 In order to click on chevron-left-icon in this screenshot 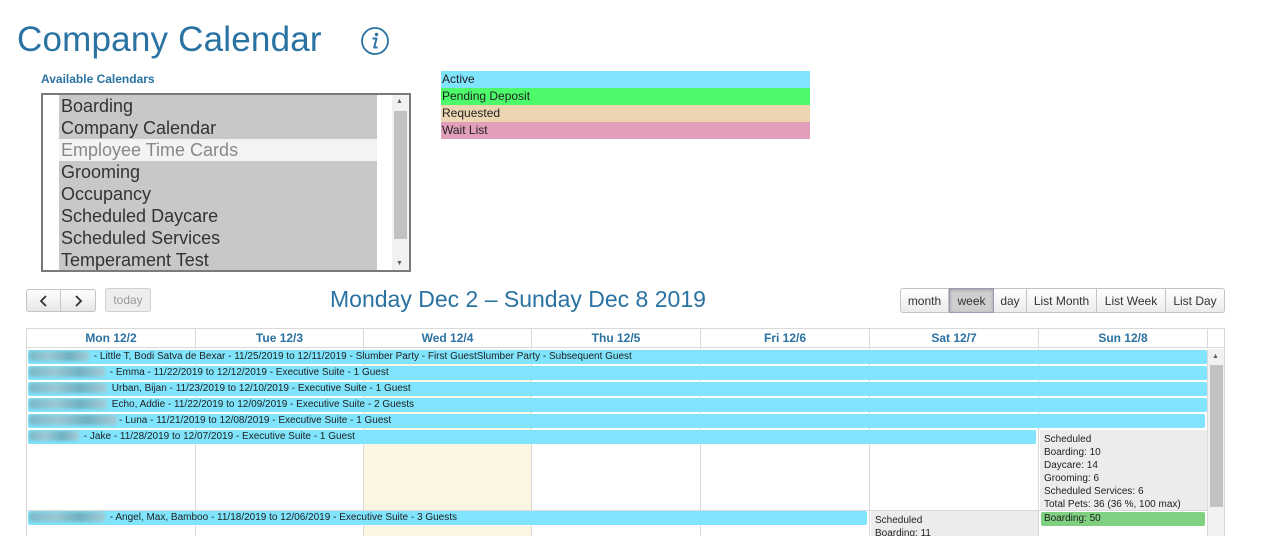, I will do `click(43, 300)`.